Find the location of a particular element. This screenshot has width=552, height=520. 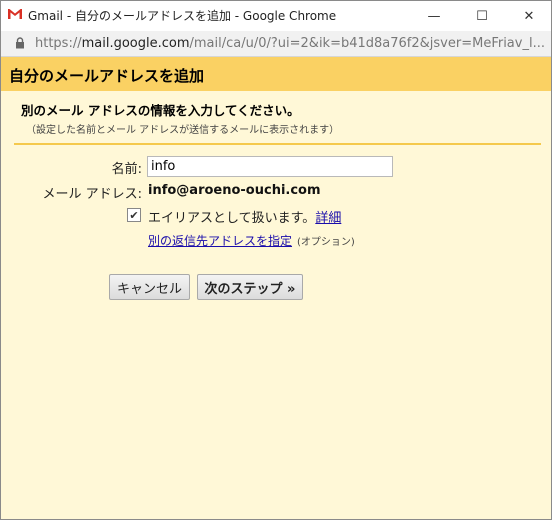

window-title: Gmail - 自分のメールアドレスを追加 - Google Chrome is located at coordinates (182, 16).